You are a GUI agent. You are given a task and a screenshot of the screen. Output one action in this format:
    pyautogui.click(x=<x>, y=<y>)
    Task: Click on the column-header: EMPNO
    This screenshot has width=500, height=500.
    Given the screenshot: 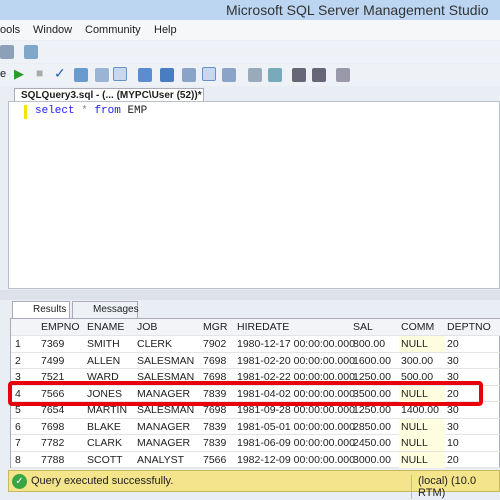 What is the action you would take?
    pyautogui.click(x=60, y=327)
    